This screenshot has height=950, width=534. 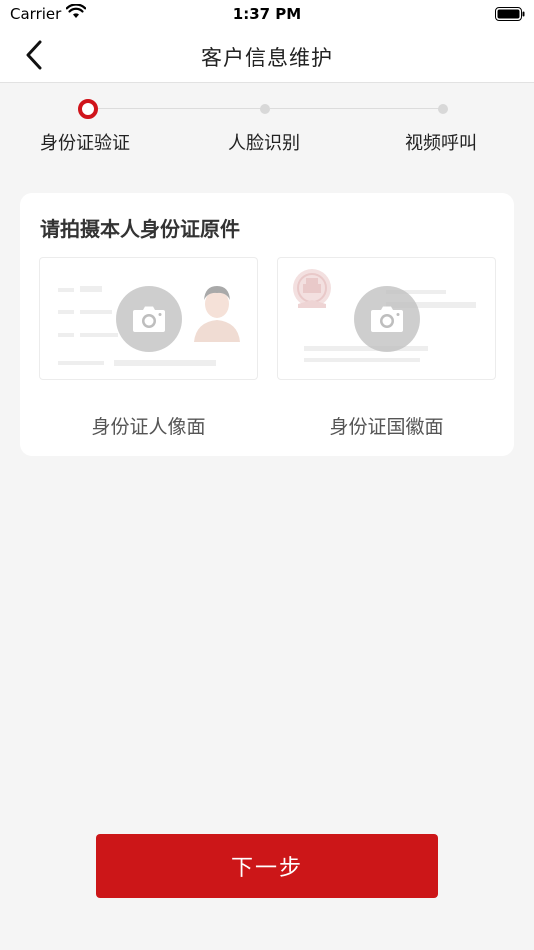 I want to click on id-front-upload, so click(x=148, y=318).